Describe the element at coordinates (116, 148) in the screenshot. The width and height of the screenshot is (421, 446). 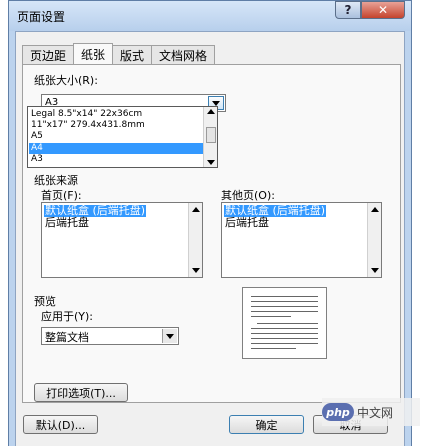
I see `list-item-selected: A4` at that location.